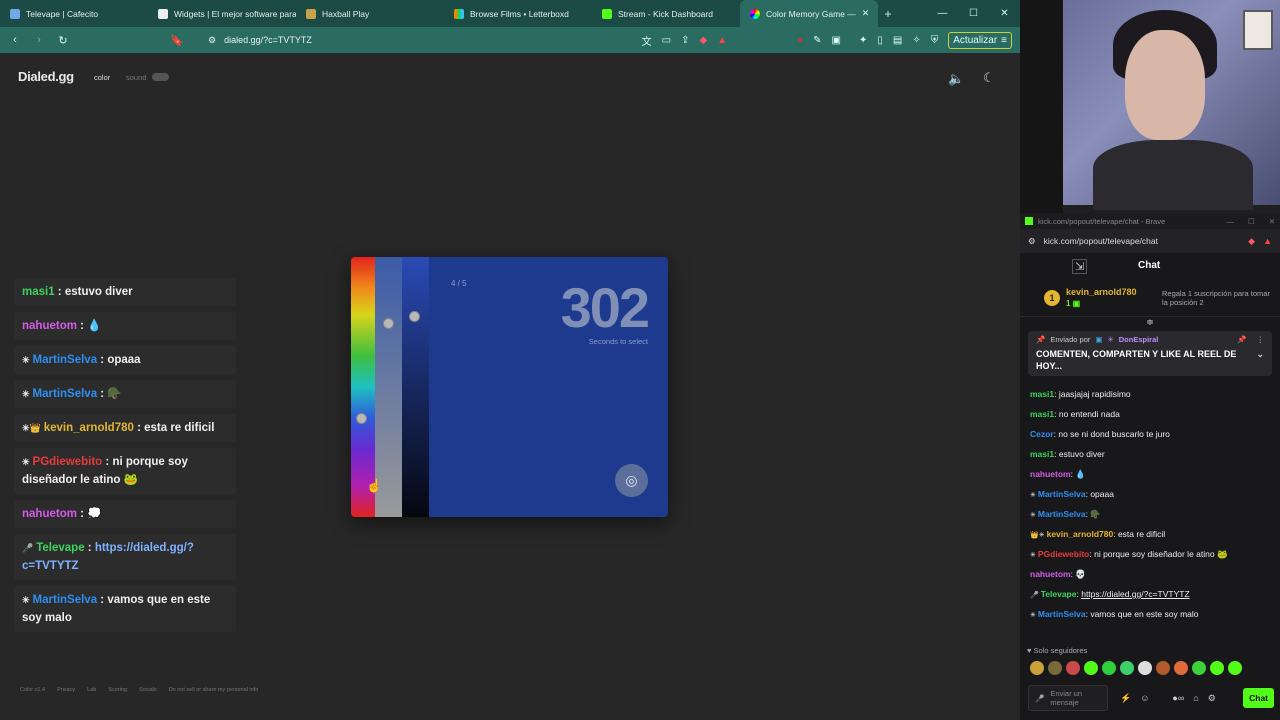  Describe the element at coordinates (880, 40) in the screenshot. I see `sidebar-icon: ▯` at that location.